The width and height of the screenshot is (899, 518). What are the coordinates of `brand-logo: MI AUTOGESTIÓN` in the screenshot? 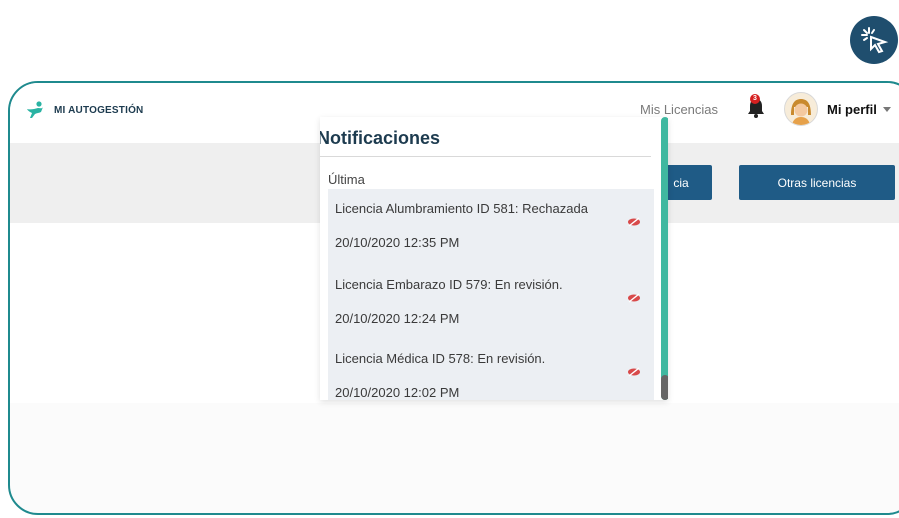 It's located at (84, 110).